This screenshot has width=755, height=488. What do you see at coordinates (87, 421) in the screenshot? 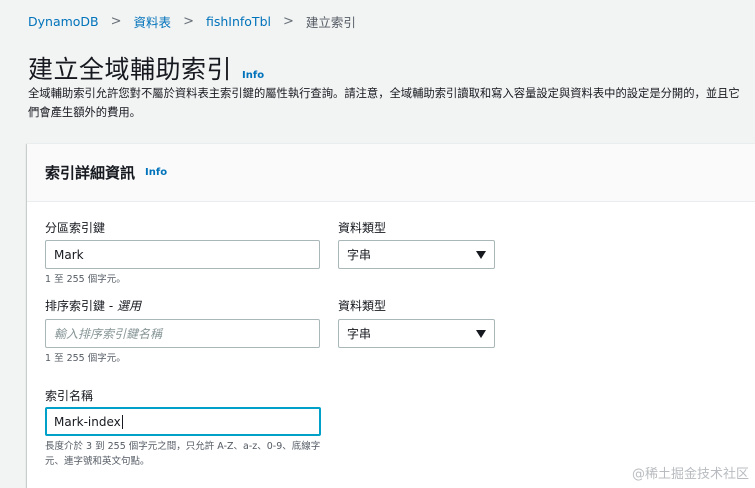
I see `index-name-value: Mark-index` at bounding box center [87, 421].